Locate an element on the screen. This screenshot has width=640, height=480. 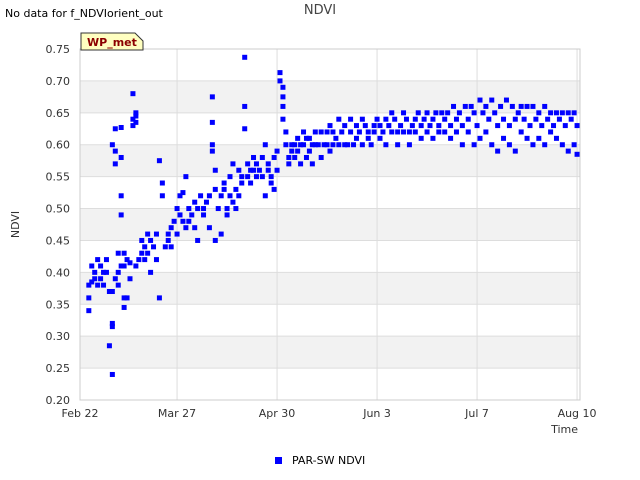
badge-label: WP_met is located at coordinates (112, 42).